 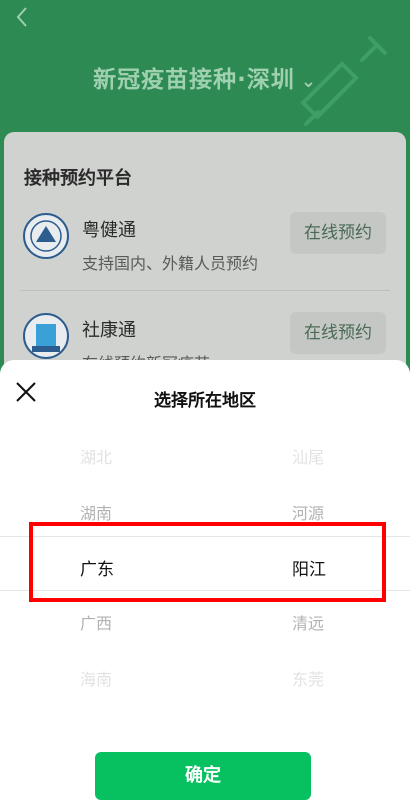 I want to click on syringe-icon, so click(x=343, y=81).